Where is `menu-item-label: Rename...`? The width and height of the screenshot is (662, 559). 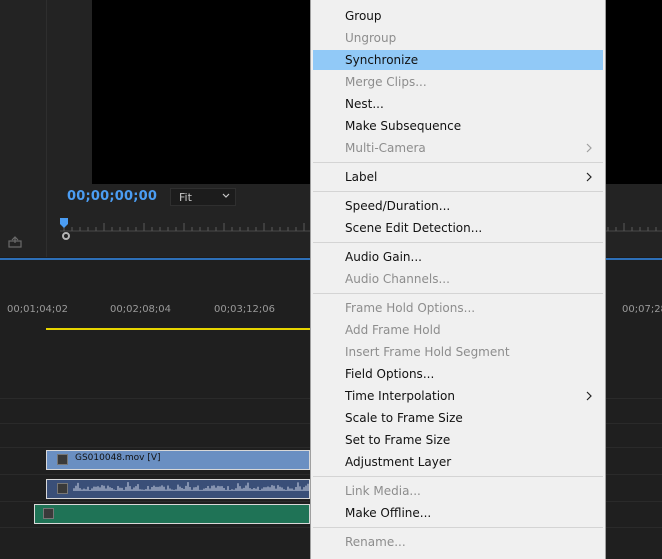
menu-item-label: Rename... is located at coordinates (375, 542).